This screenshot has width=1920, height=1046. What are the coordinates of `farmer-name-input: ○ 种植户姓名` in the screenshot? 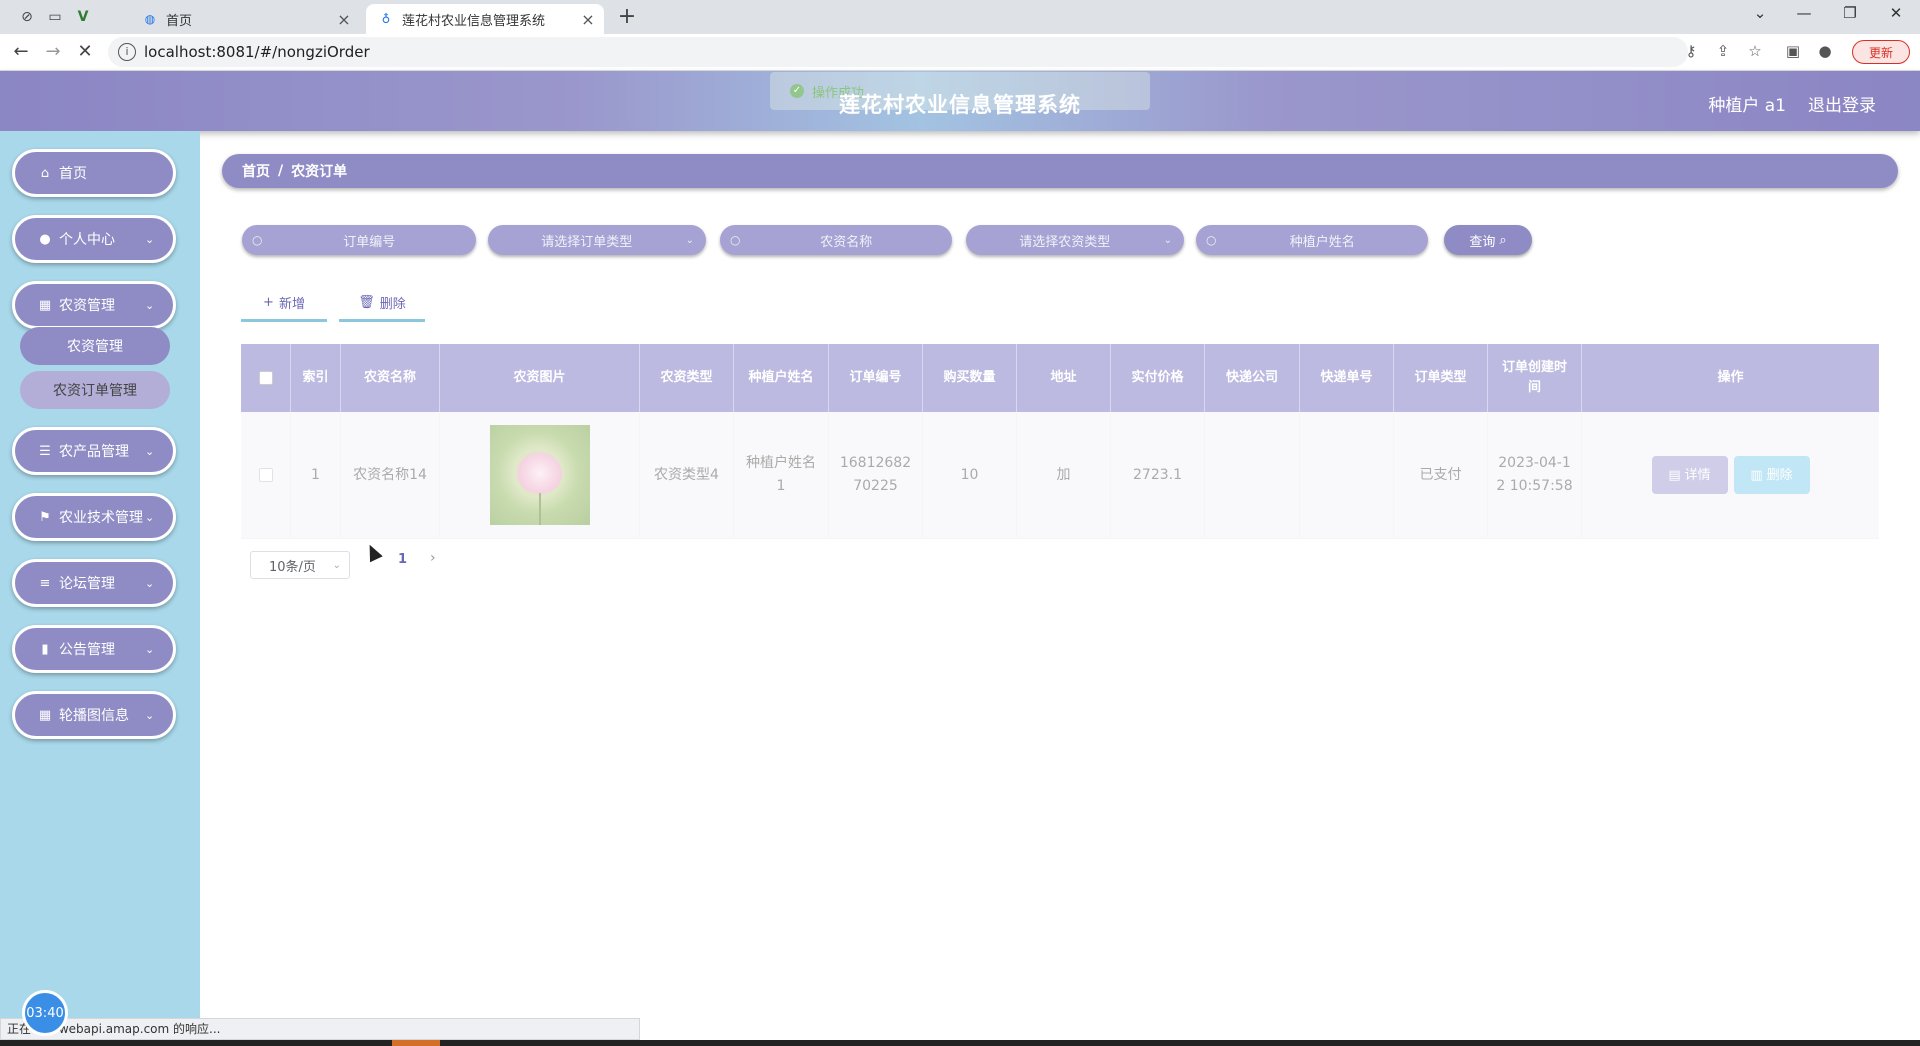 It's located at (1312, 240).